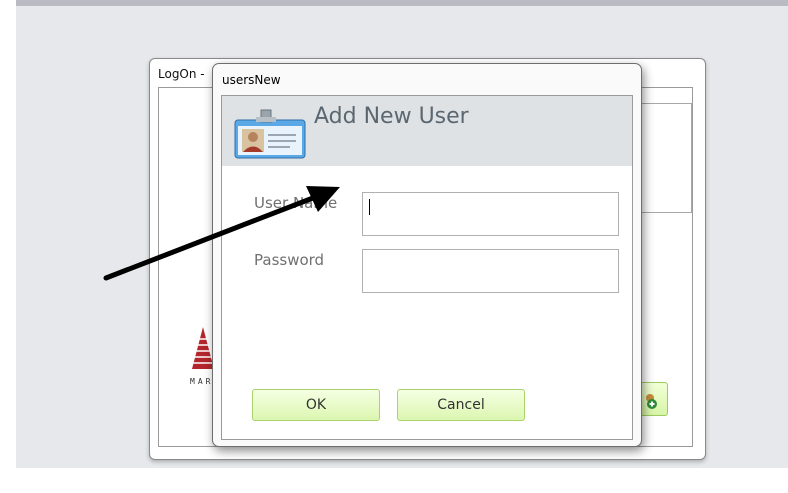 The width and height of the screenshot is (788, 493). Describe the element at coordinates (490, 214) in the screenshot. I see `username-input` at that location.